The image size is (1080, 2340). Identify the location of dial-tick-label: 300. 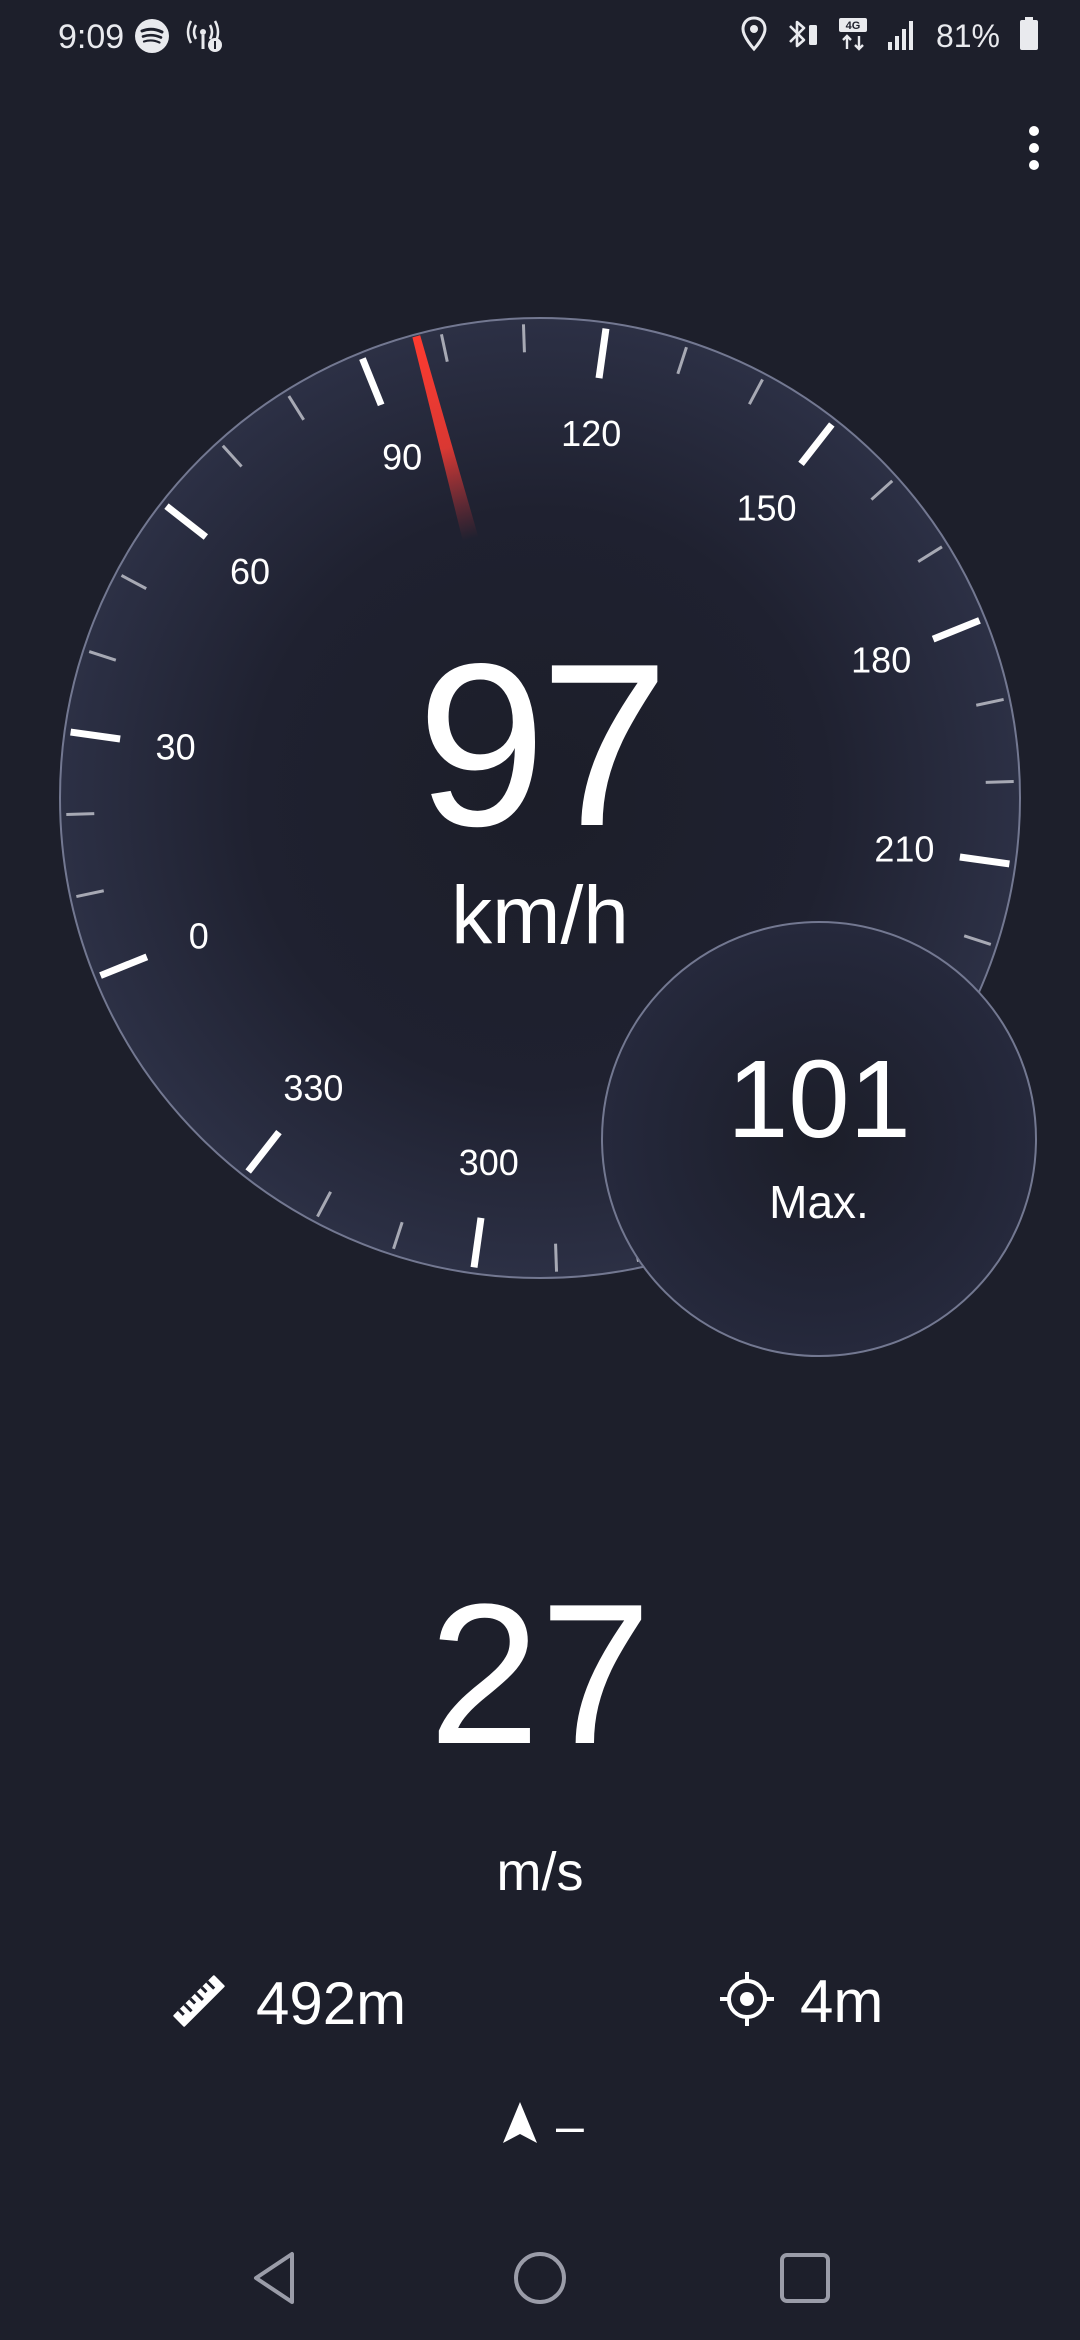
(489, 1162).